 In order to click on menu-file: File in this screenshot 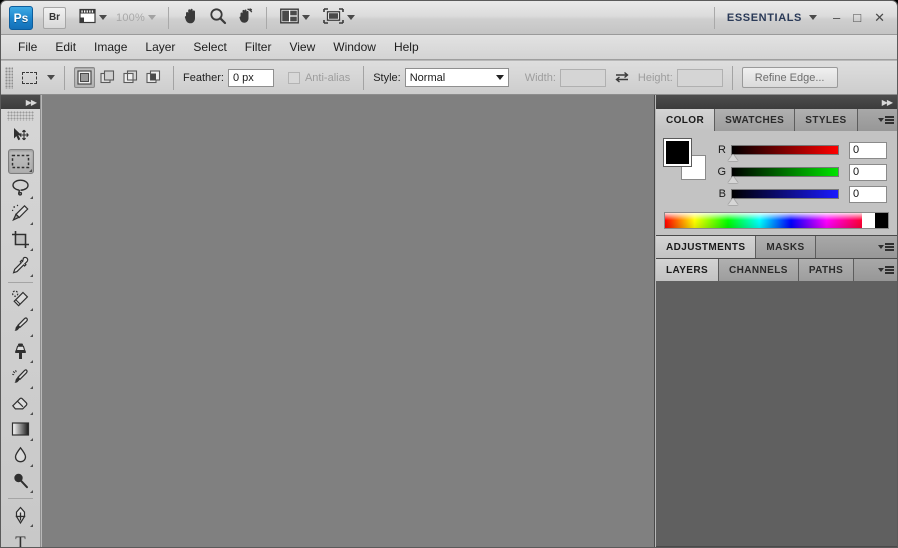, I will do `click(27, 47)`.